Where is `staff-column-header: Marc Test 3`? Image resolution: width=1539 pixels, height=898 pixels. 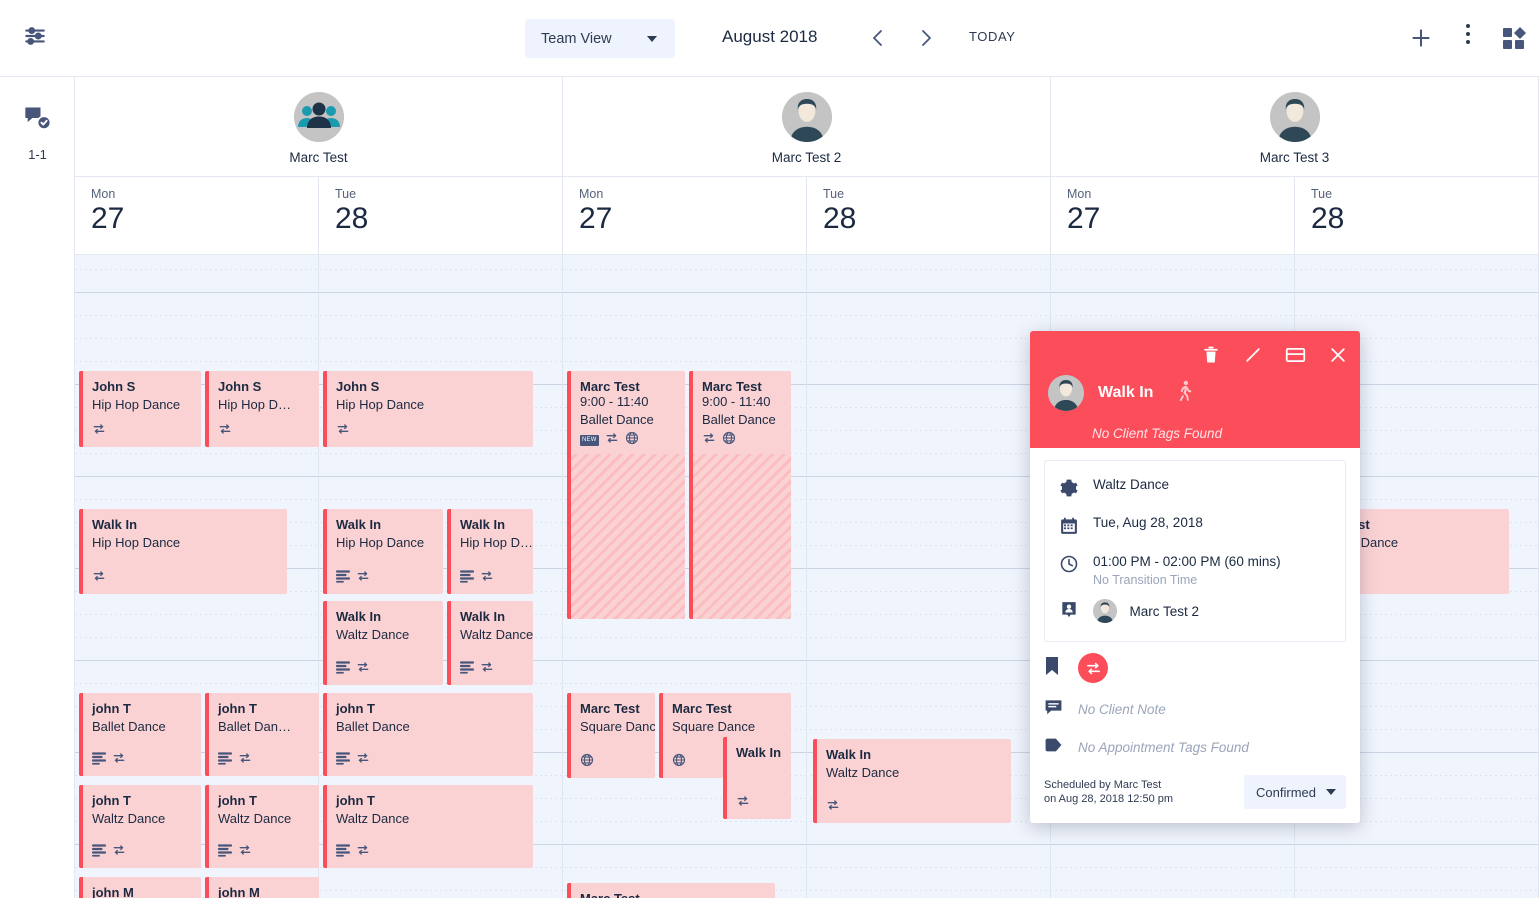
staff-column-header: Marc Test 3 is located at coordinates (1295, 127).